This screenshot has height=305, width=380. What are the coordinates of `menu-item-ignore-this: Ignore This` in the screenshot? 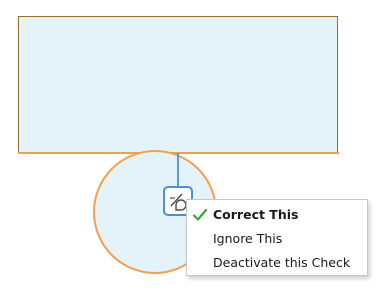 It's located at (277, 239).